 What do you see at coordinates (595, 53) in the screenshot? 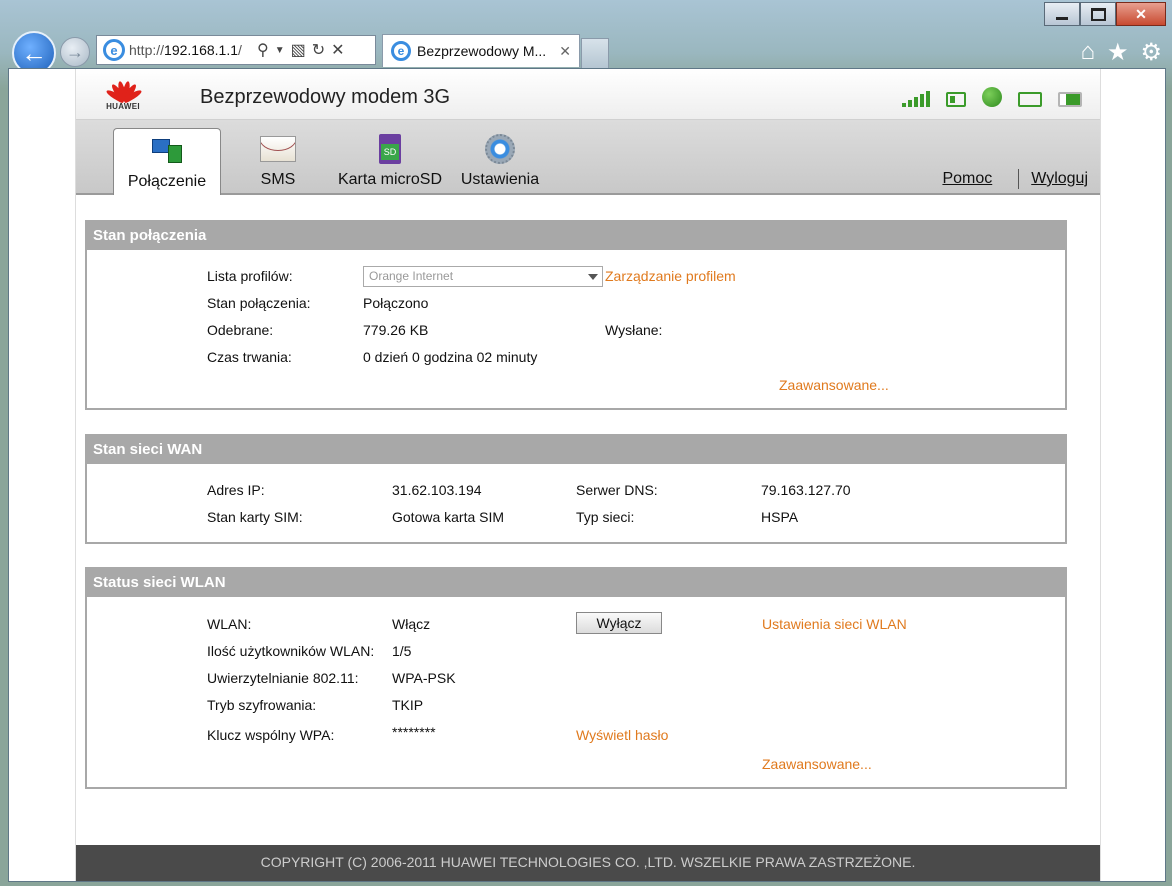
I see `new-tab-button` at bounding box center [595, 53].